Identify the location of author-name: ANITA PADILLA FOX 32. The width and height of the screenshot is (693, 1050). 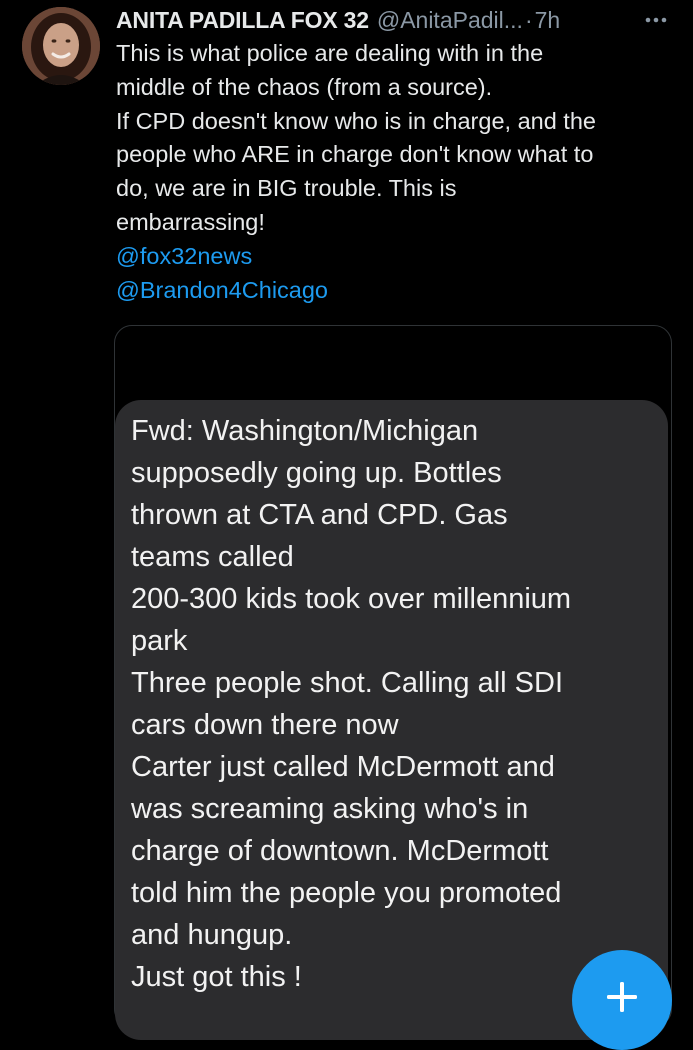
(242, 20).